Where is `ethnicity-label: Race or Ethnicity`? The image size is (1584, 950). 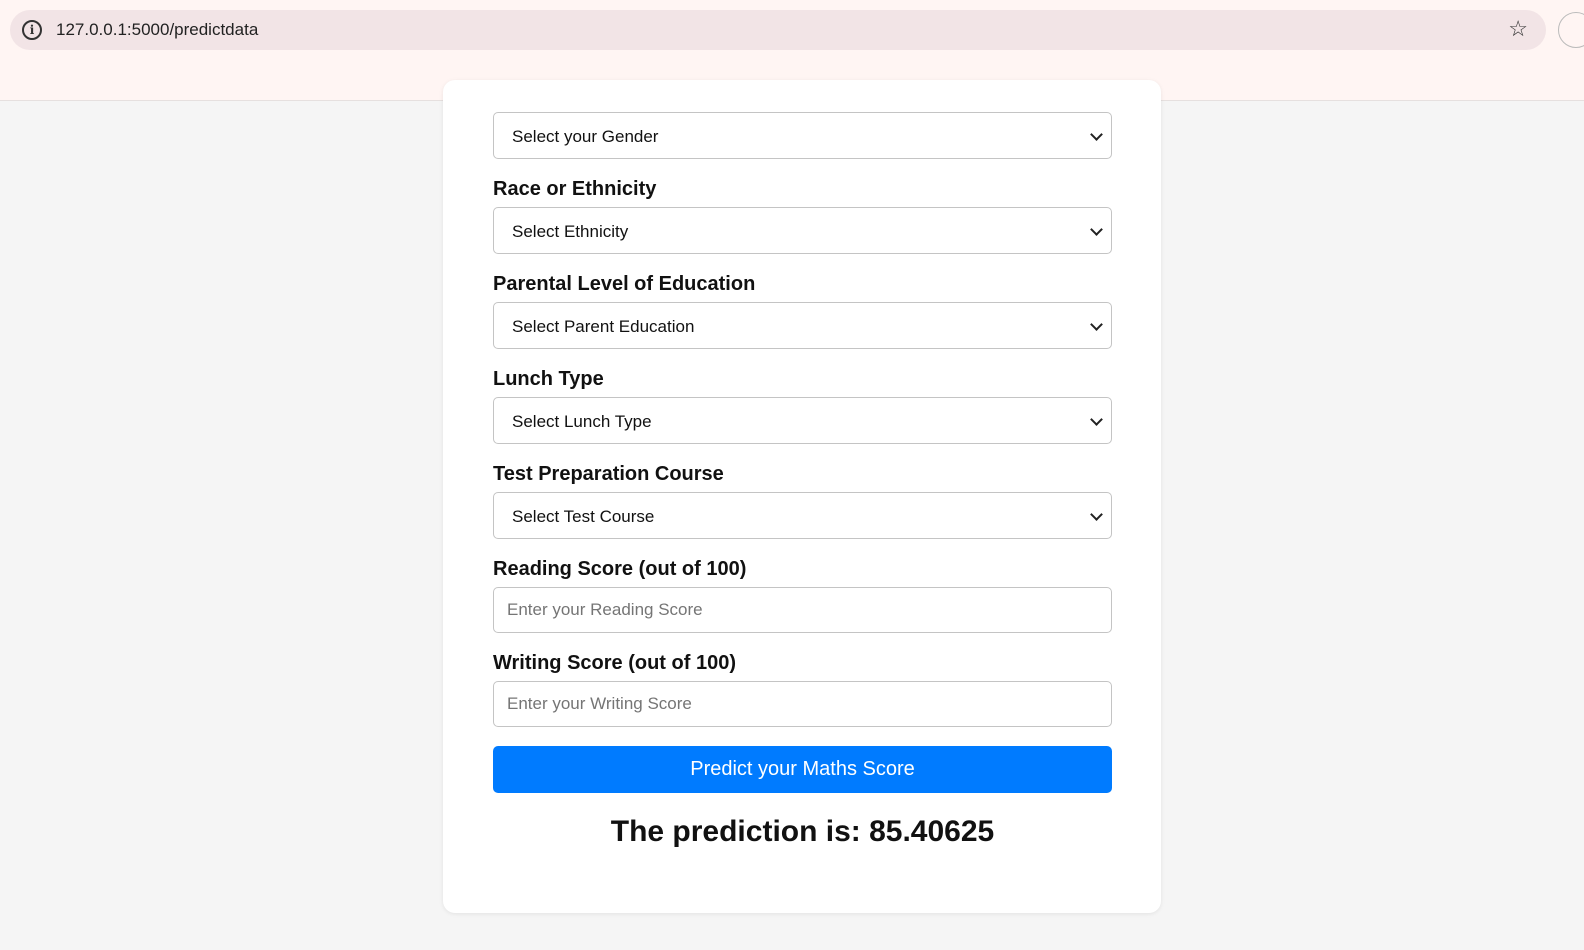
ethnicity-label: Race or Ethnicity is located at coordinates (575, 189).